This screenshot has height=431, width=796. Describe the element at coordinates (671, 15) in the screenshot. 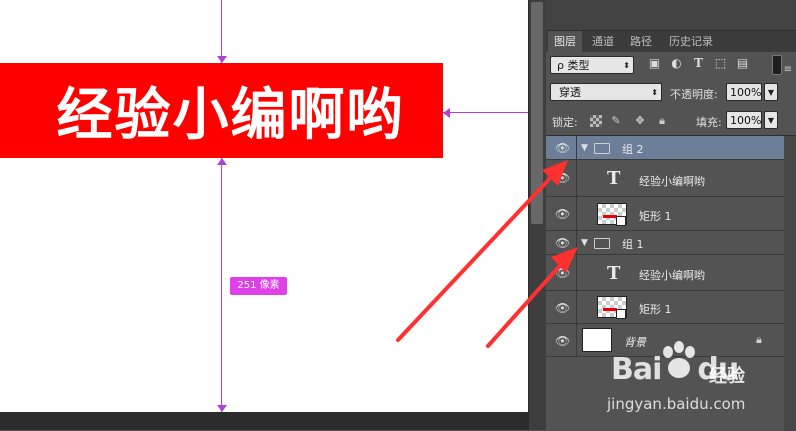

I see `panel-header-strip` at that location.